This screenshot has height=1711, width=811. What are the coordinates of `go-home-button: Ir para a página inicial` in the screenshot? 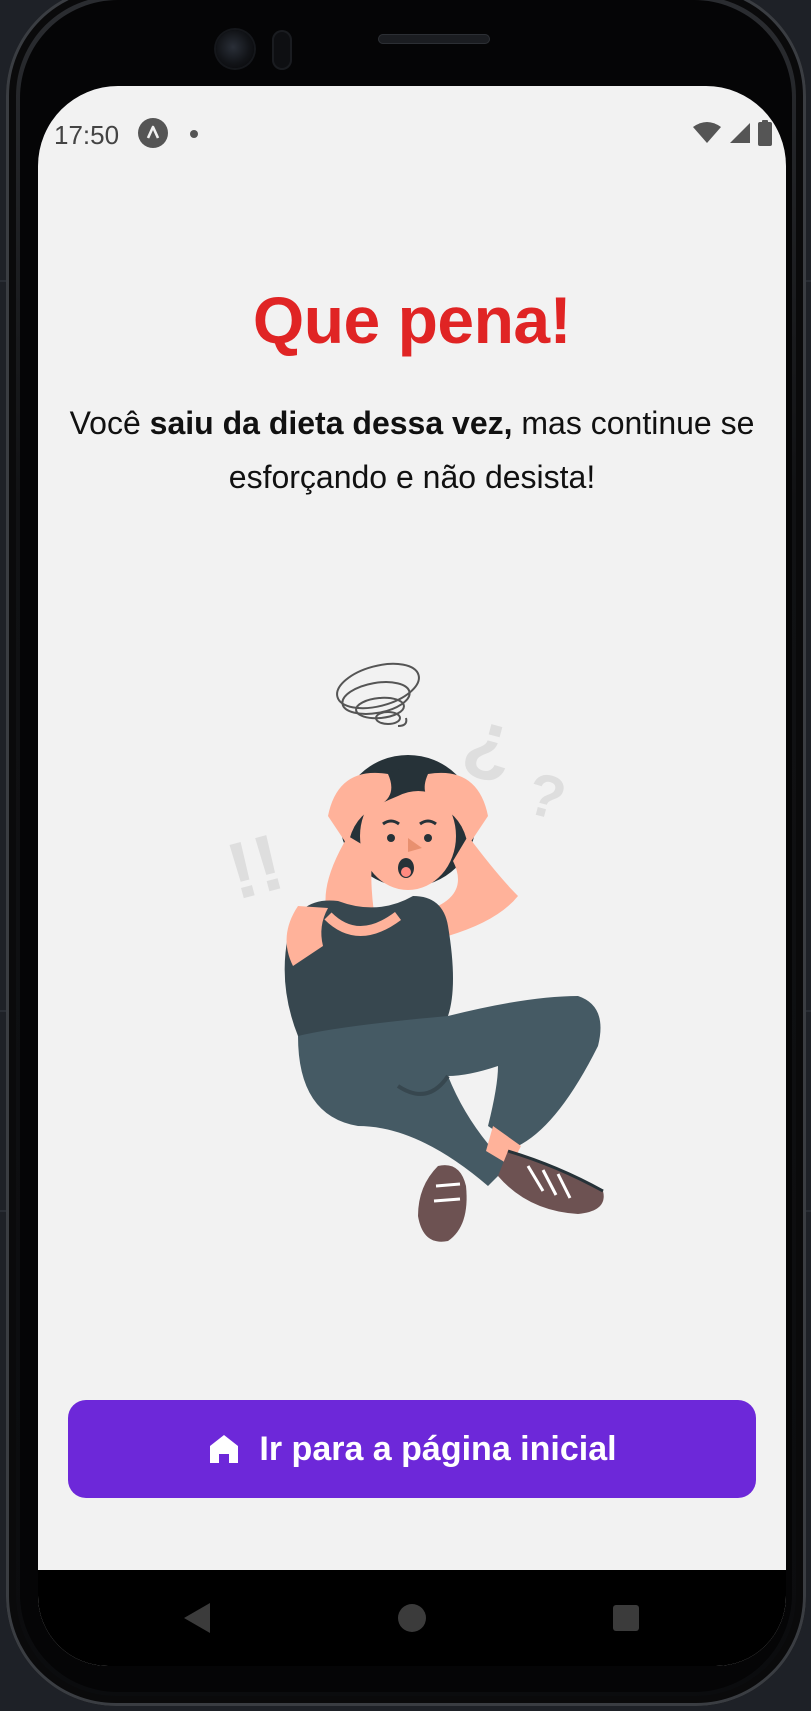 It's located at (412, 1449).